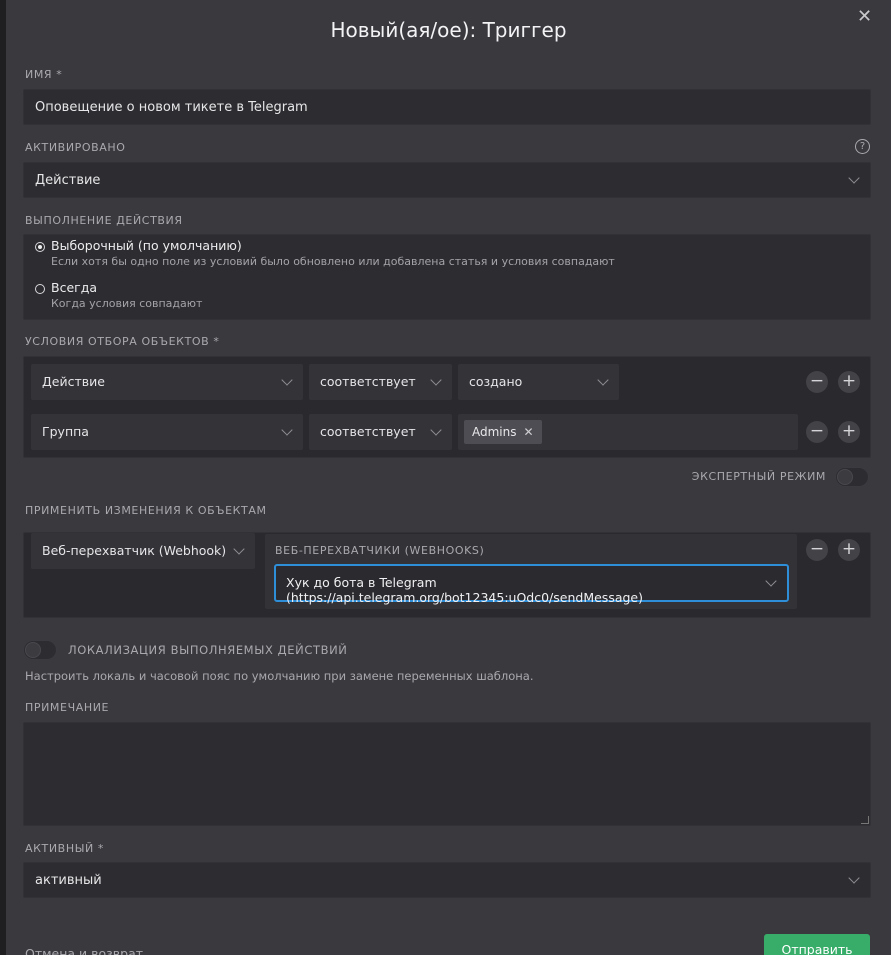 This screenshot has width=891, height=955. I want to click on active-label: АКТИВНЫЙ *, so click(65, 848).